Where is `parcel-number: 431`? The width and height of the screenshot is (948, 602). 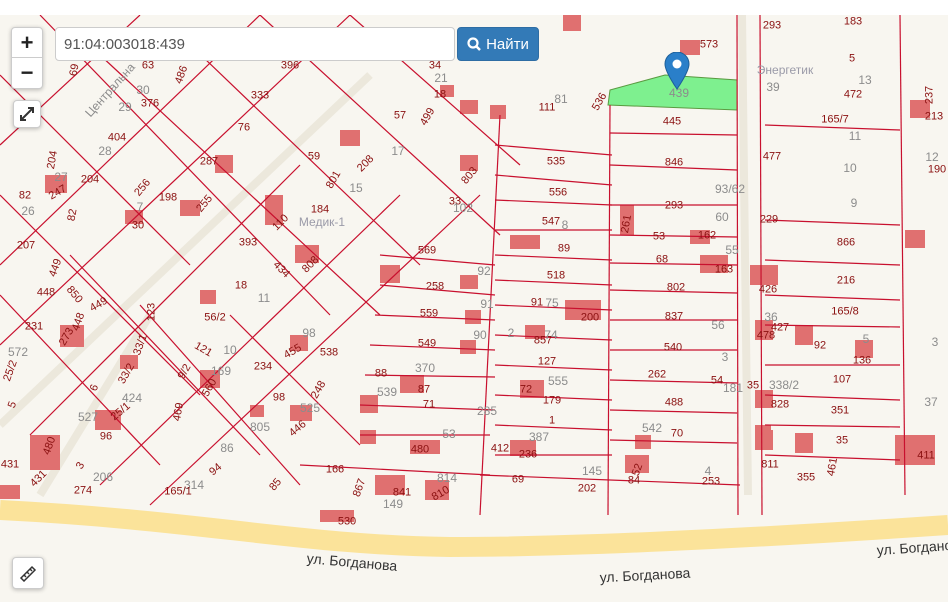 parcel-number: 431 is located at coordinates (10, 464).